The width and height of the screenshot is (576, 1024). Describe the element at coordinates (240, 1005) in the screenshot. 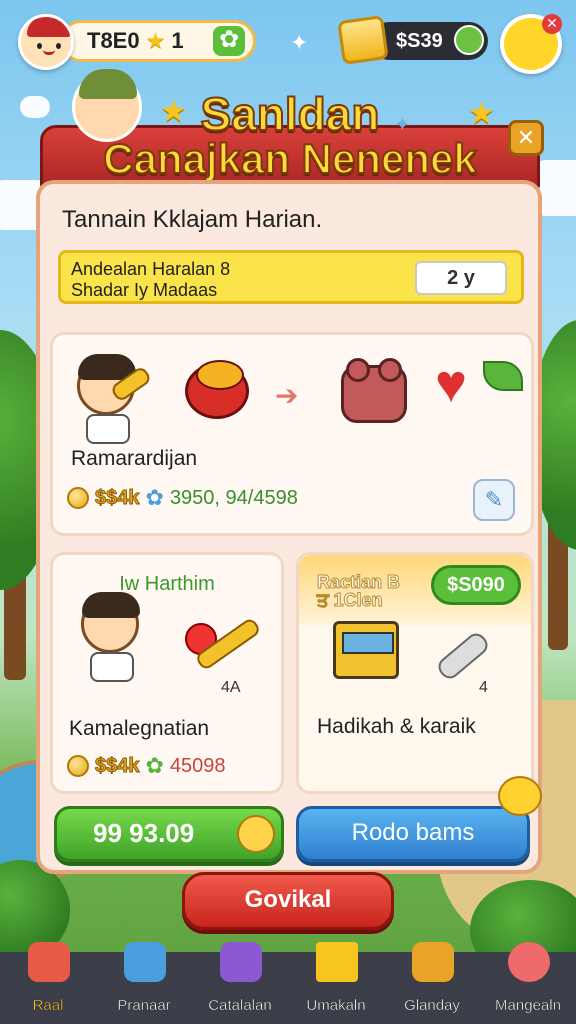

I see `nav-label: Catalalan` at that location.